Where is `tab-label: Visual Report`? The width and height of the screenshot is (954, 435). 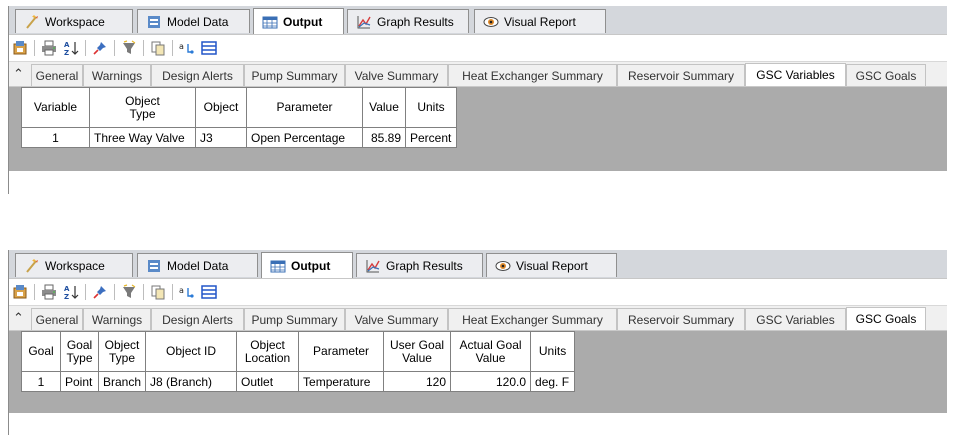 tab-label: Visual Report is located at coordinates (552, 265).